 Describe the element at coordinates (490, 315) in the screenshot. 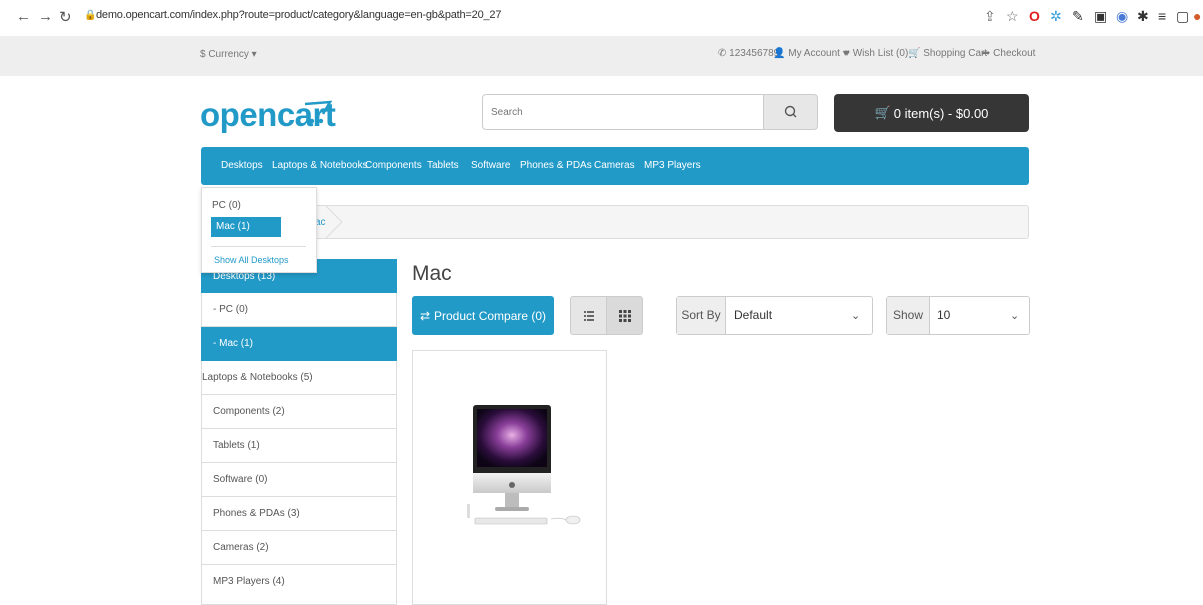

I see `product-compare-label: Product Compare (0)` at that location.